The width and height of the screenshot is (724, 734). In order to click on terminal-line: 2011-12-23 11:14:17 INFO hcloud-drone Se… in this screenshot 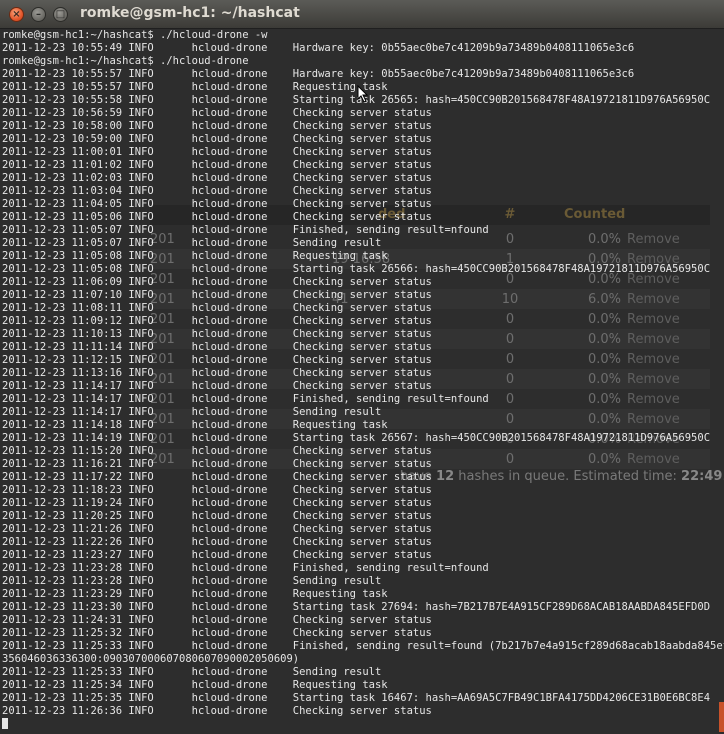, I will do `click(192, 412)`.